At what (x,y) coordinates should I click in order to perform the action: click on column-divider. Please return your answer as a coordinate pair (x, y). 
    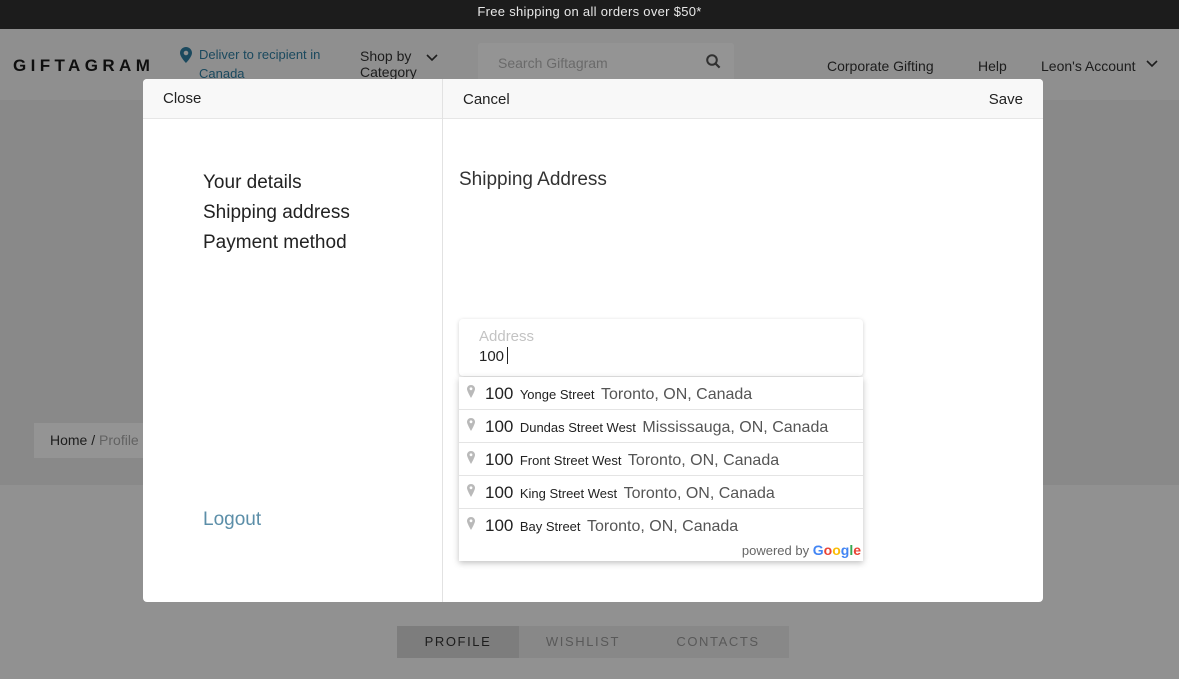
    Looking at the image, I should click on (442, 340).